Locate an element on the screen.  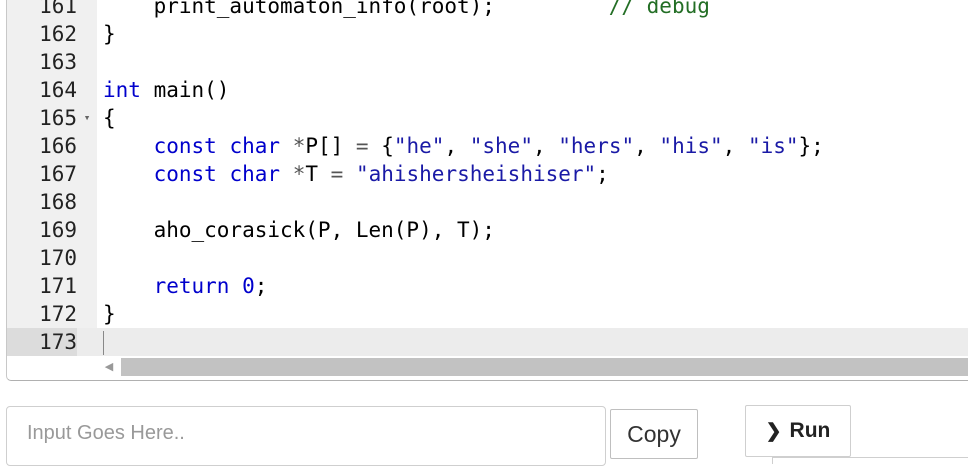
code-line: 169 aho_corasick(P, Len(P), T); is located at coordinates (487, 230).